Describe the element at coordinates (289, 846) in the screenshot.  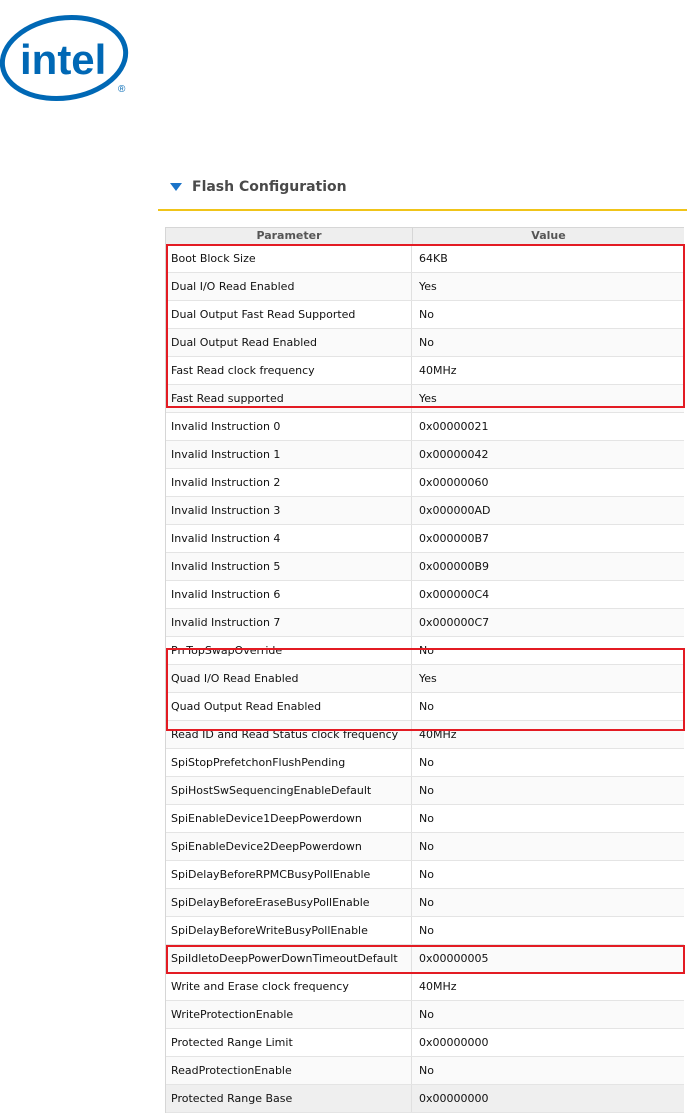
I see `parameter-cell: SpiEnableDevice2DeepPowerdown` at that location.